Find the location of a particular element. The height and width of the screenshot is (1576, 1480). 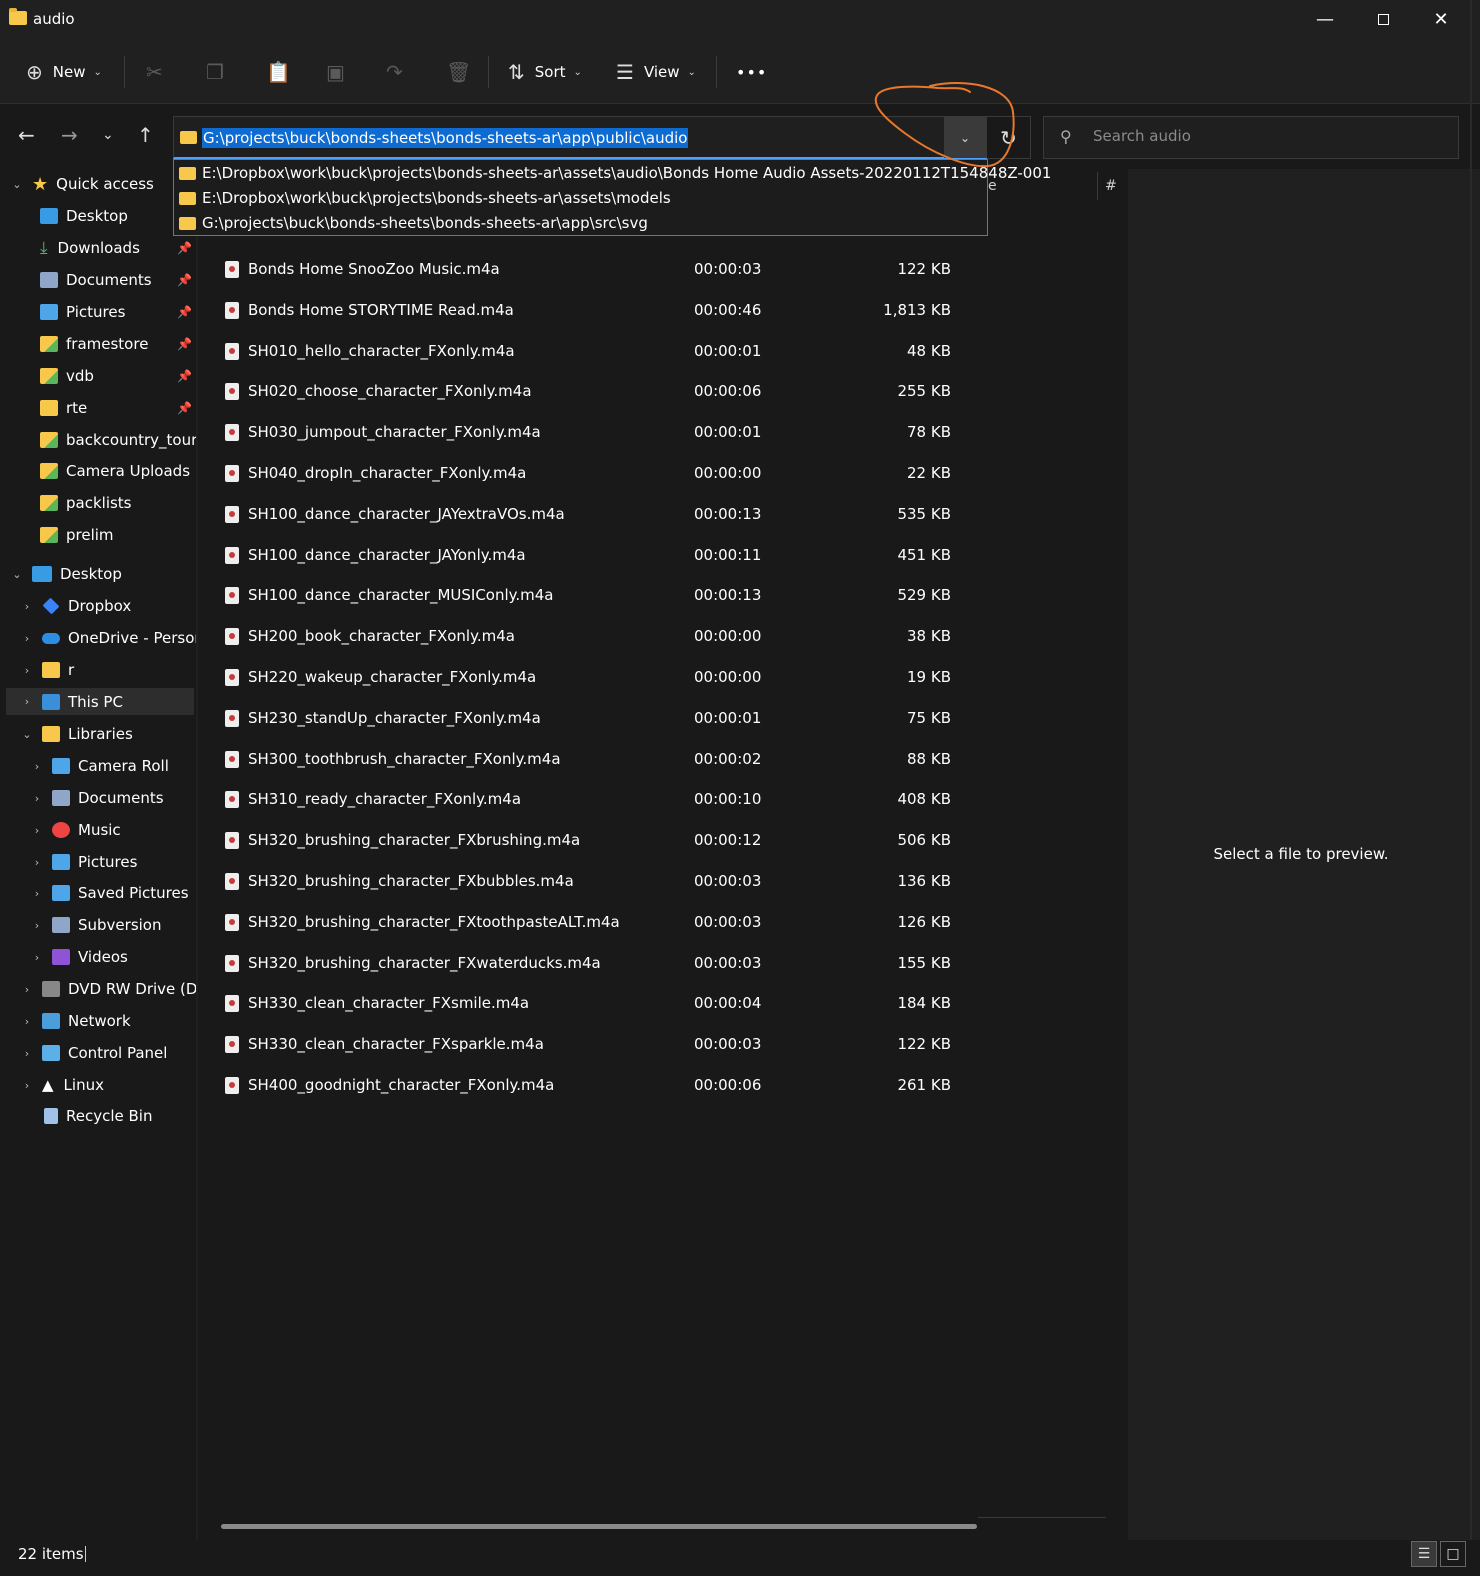

column-divider is located at coordinates (1097, 186).